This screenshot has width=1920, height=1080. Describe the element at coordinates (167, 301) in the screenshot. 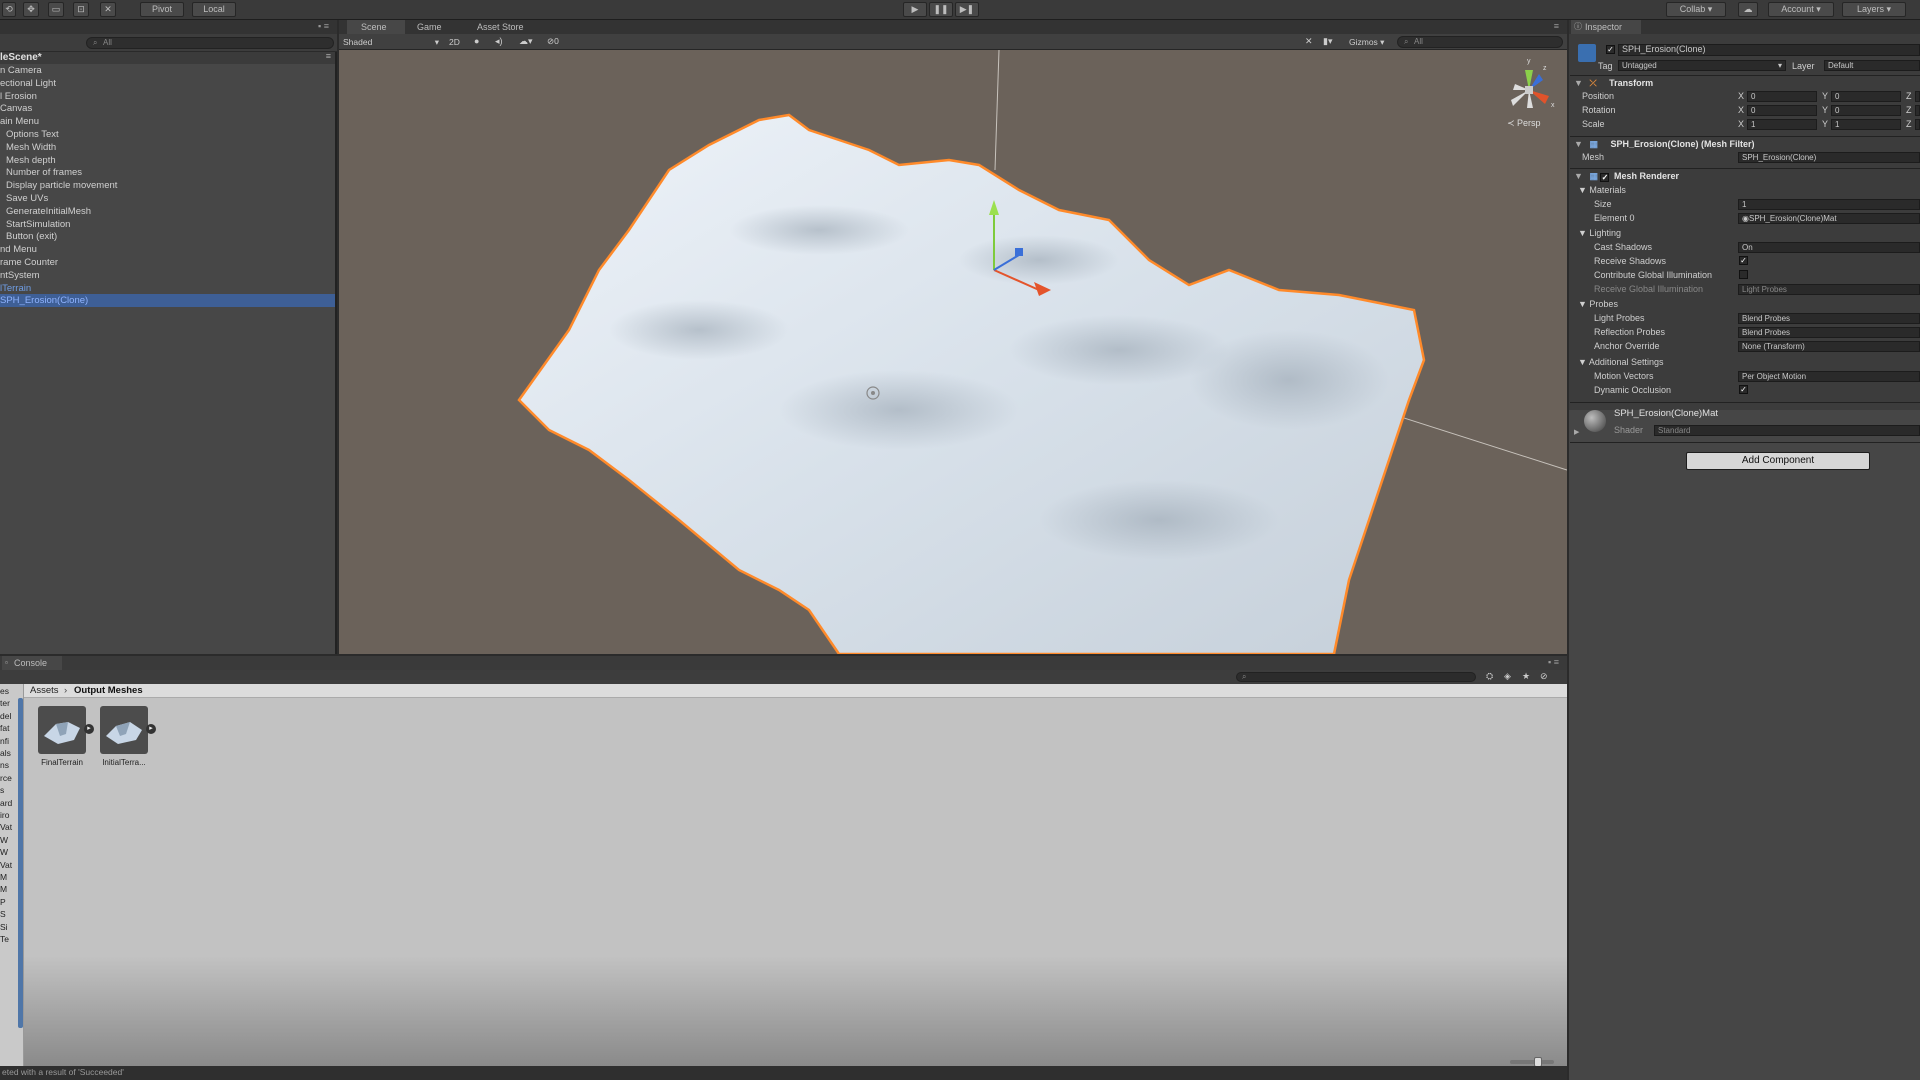

I see `hierarchy-item: SPH_Erosion(Clone)` at that location.